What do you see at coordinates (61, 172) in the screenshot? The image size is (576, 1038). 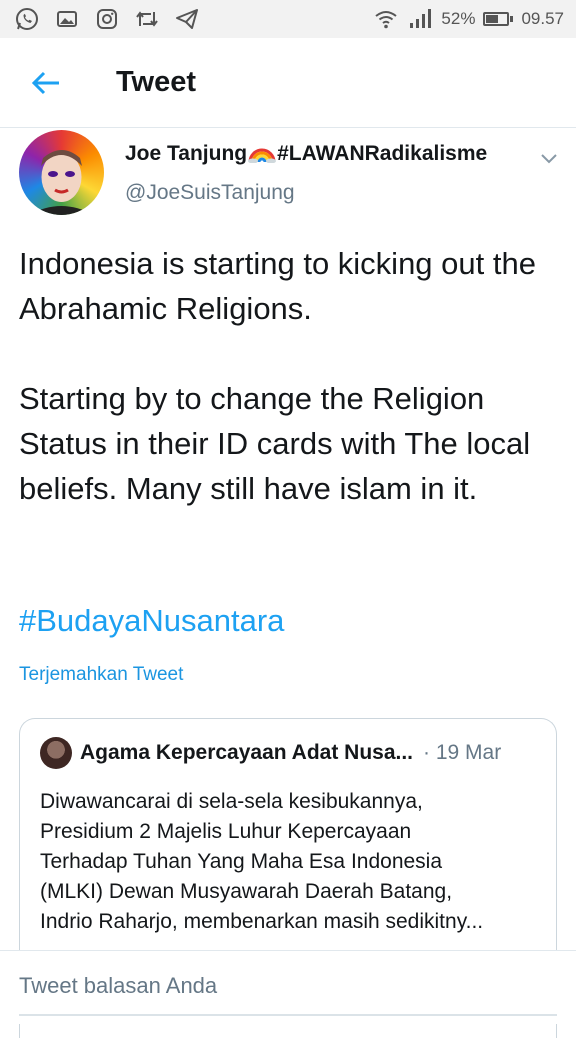 I see `avatar` at bounding box center [61, 172].